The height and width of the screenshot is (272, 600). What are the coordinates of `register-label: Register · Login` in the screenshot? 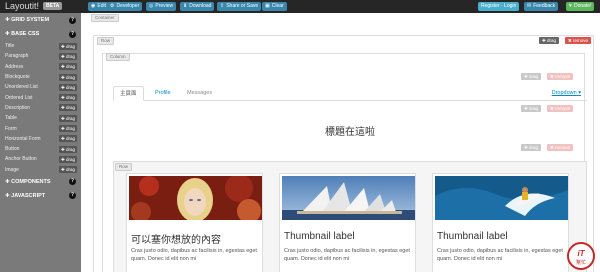 It's located at (499, 6).